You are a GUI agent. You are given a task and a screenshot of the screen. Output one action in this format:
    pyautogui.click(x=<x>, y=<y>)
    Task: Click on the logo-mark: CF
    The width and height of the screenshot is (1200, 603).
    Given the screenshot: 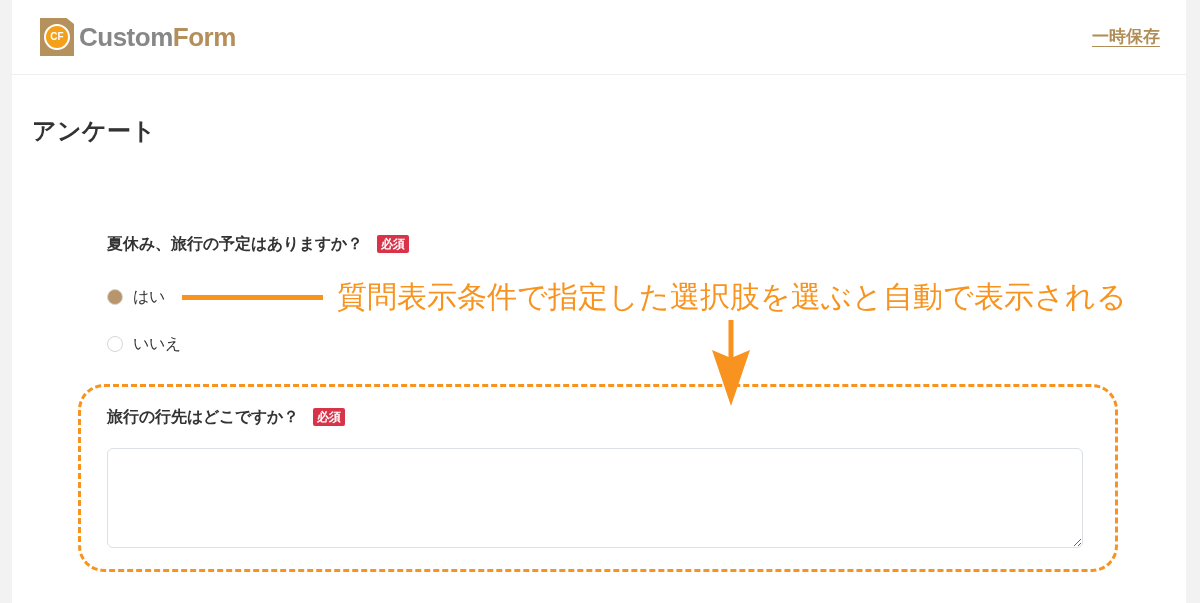 What is the action you would take?
    pyautogui.click(x=57, y=37)
    